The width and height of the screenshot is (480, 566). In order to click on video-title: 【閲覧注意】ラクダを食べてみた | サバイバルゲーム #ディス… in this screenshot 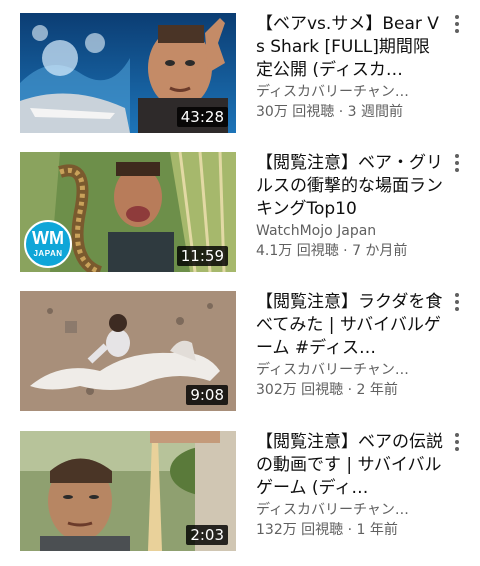, I will do `click(350, 325)`.